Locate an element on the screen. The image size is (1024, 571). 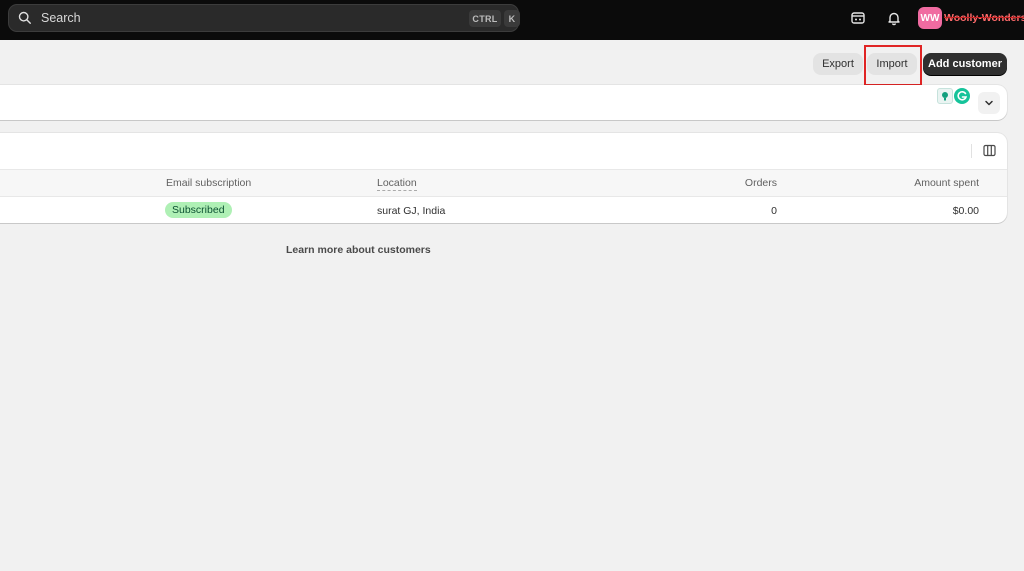
column-header-orders: Orders is located at coordinates (761, 183).